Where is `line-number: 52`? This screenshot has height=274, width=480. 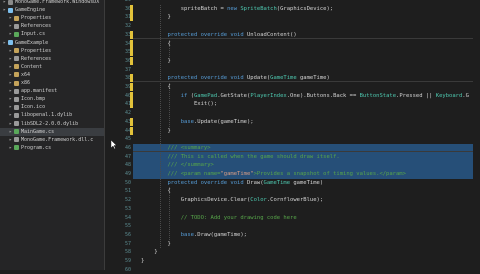
line-number: 52 is located at coordinates (127, 200).